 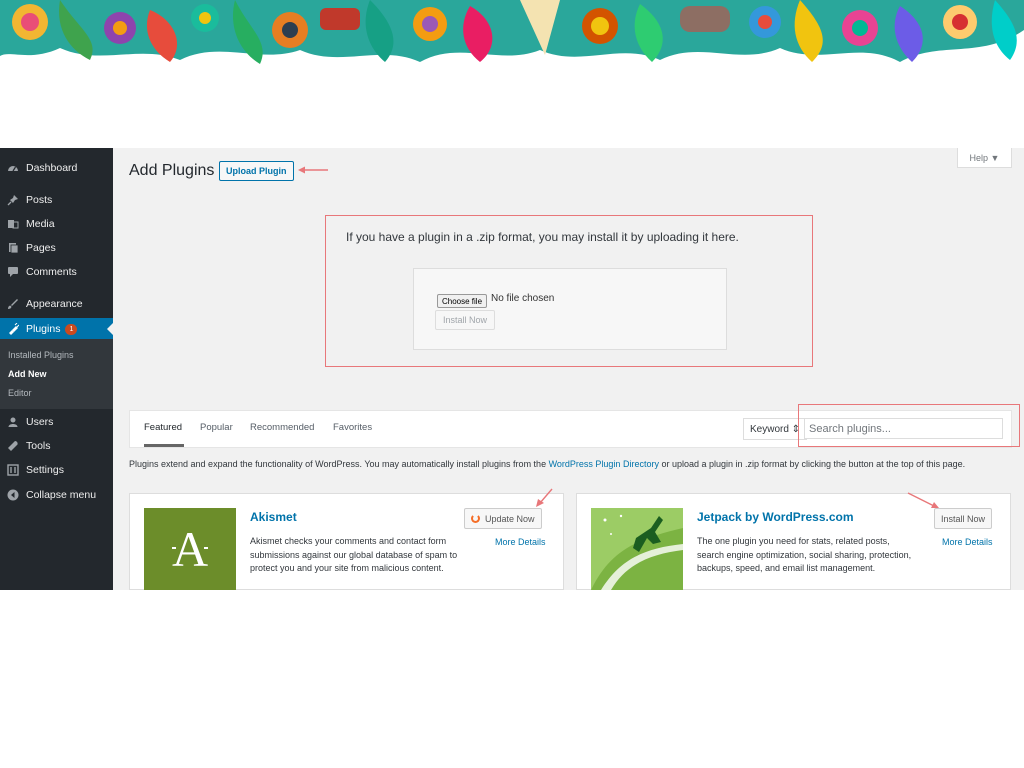 I want to click on pin-icon, so click(x=13, y=200).